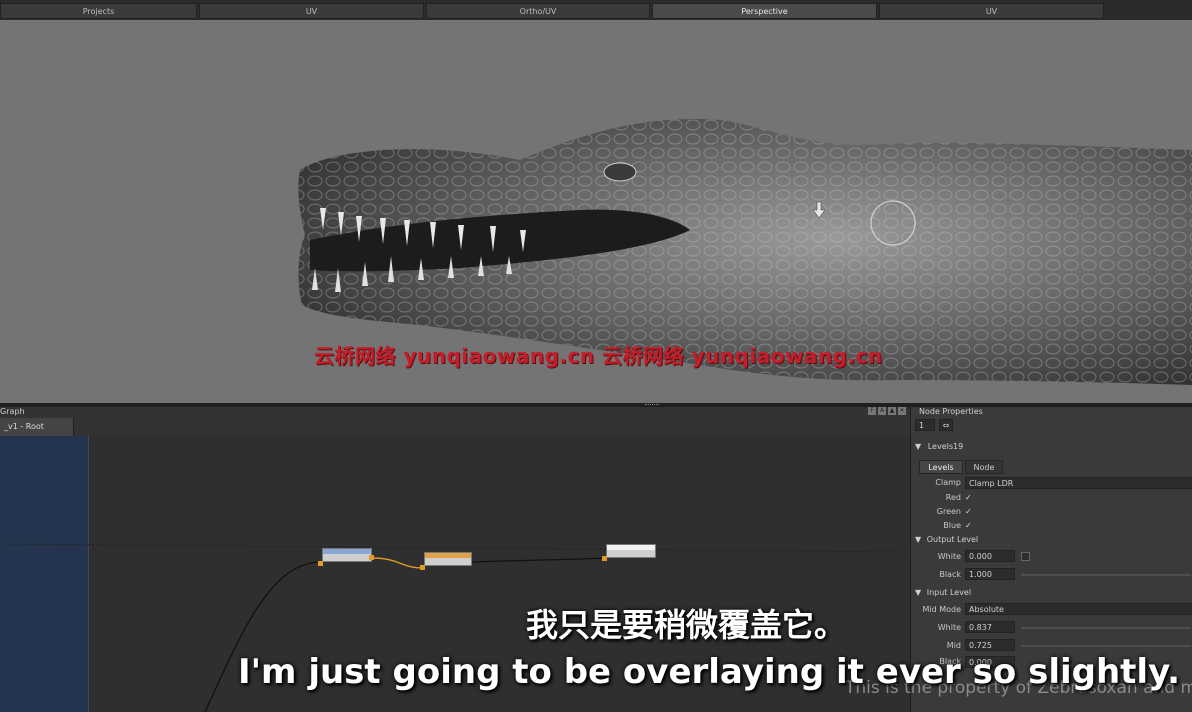 The height and width of the screenshot is (712, 1192). What do you see at coordinates (948, 511) in the screenshot?
I see `green-label: Green` at bounding box center [948, 511].